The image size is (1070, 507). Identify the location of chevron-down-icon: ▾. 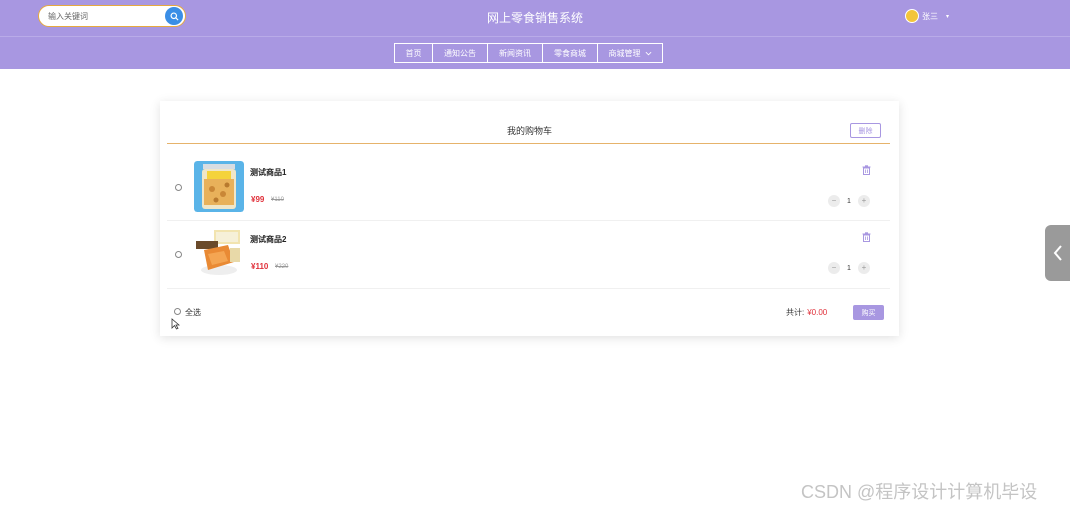
(948, 16).